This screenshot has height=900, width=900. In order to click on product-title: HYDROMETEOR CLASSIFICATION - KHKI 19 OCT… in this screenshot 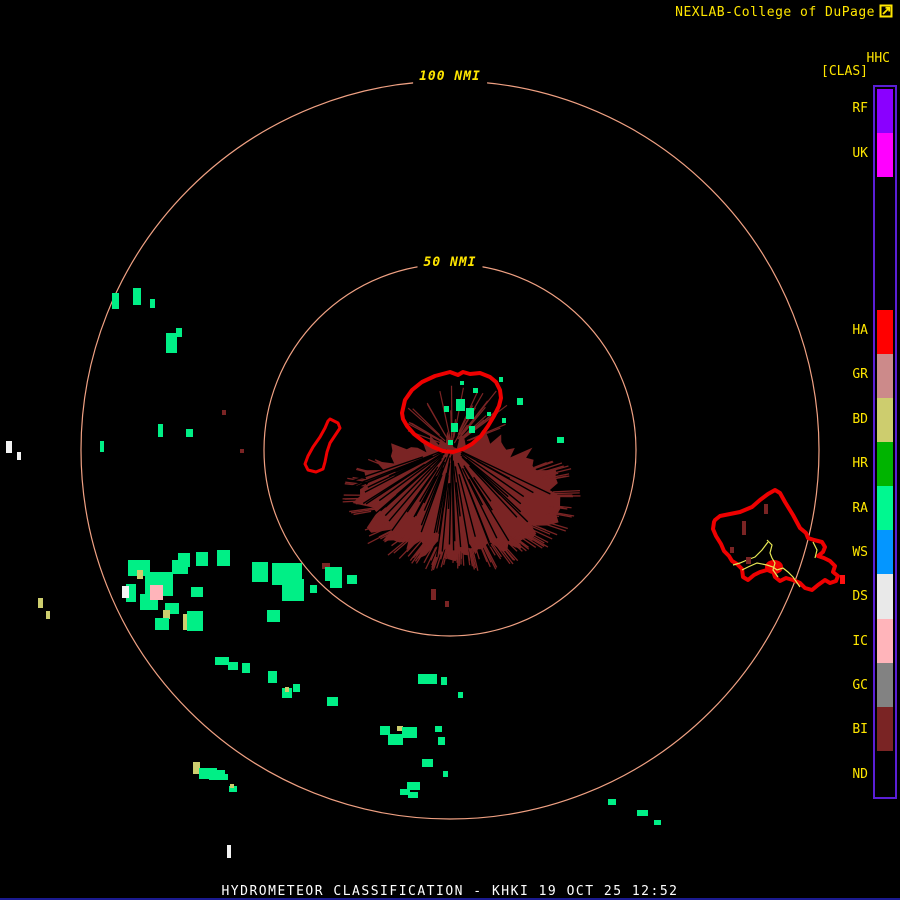, I will do `click(450, 891)`.